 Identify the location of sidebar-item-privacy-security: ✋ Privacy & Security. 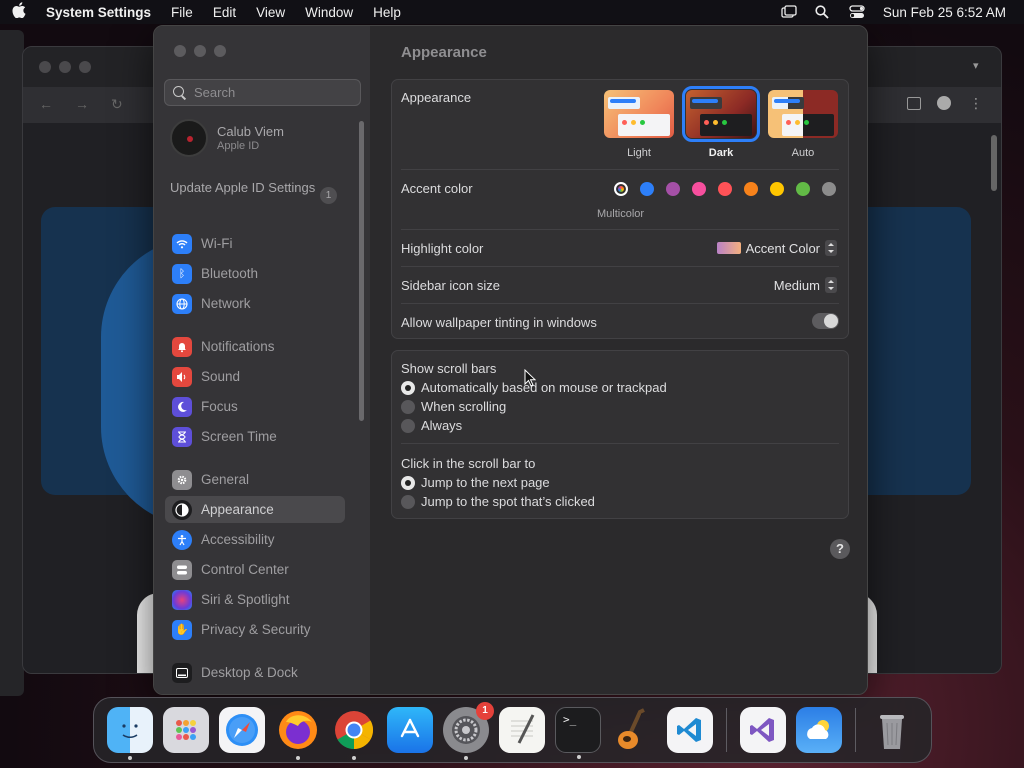
(255, 629).